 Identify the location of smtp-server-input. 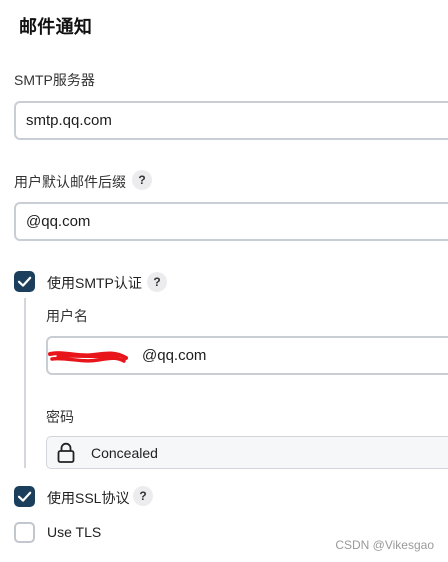
(231, 120).